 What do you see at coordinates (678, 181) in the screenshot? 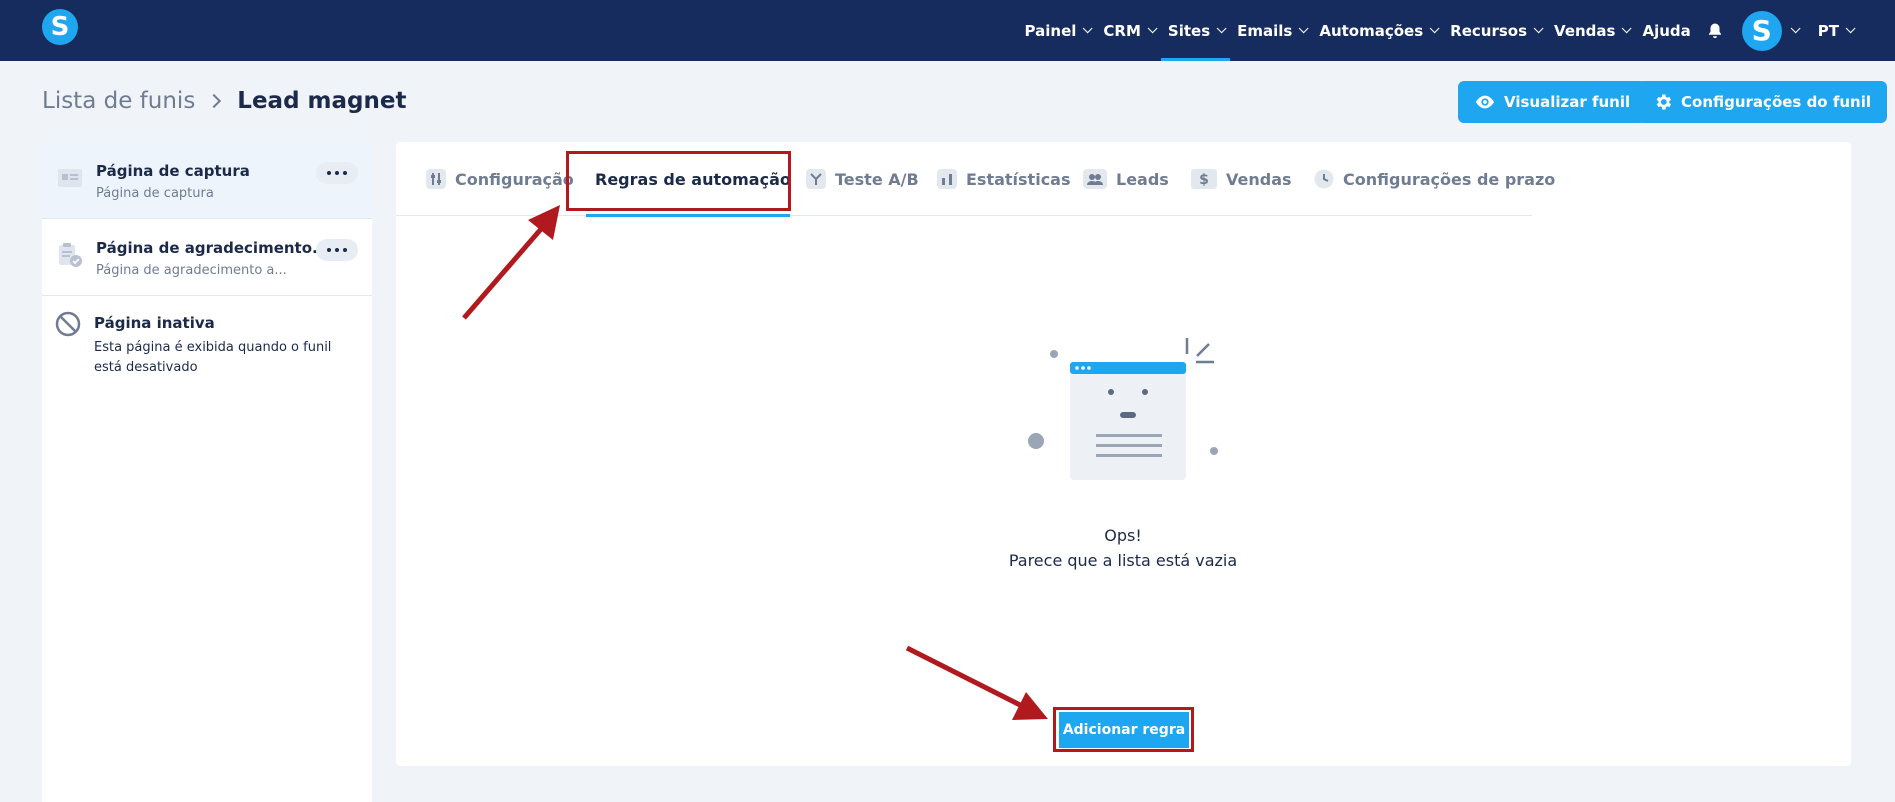
I see `tab-highlight-box` at bounding box center [678, 181].